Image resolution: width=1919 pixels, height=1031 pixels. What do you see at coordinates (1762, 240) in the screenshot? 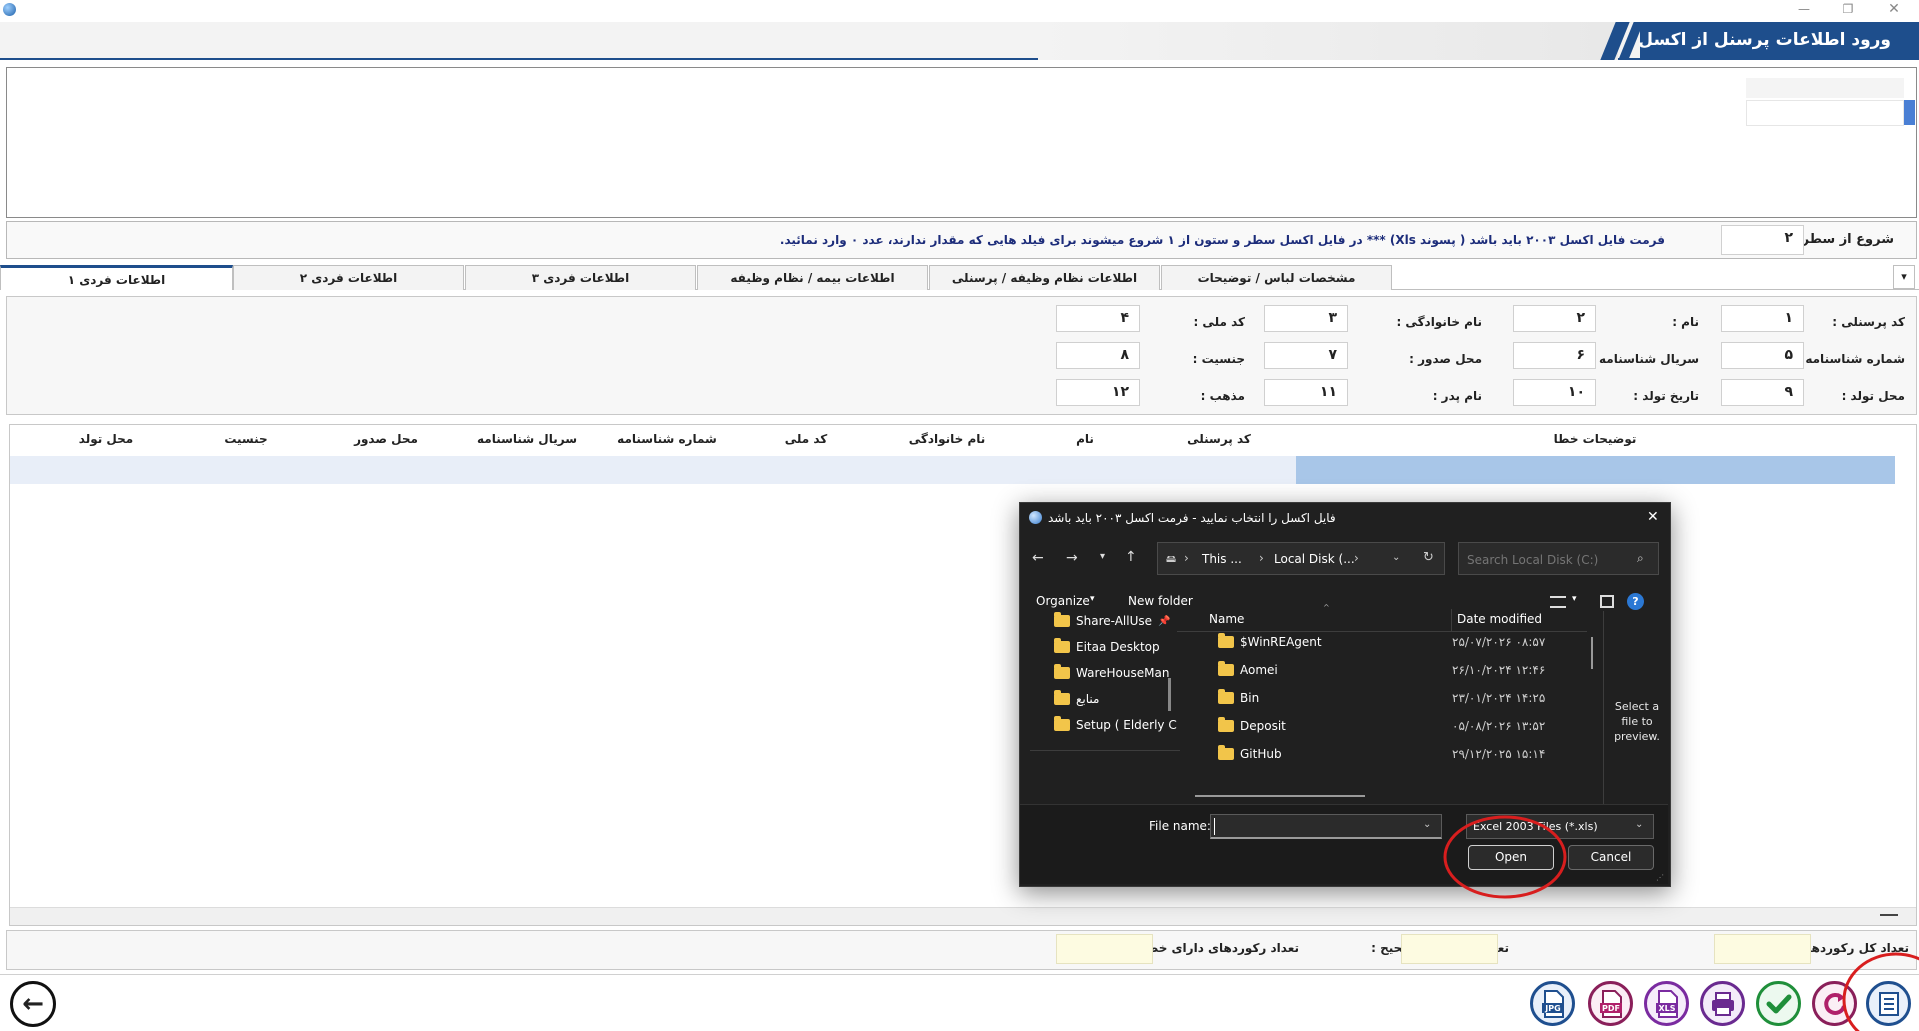
I see `start-row-input: ۲` at bounding box center [1762, 240].